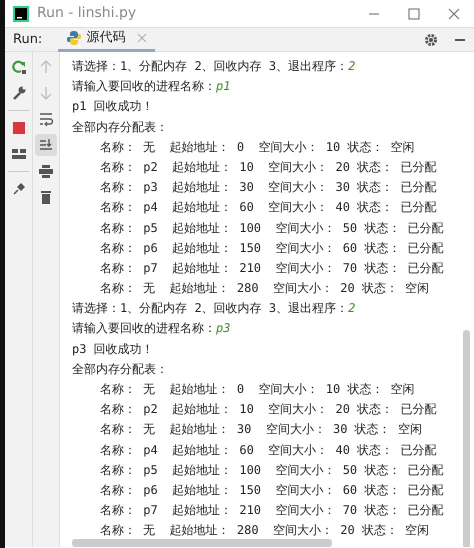  I want to click on scroll-to-end-button, so click(46, 145).